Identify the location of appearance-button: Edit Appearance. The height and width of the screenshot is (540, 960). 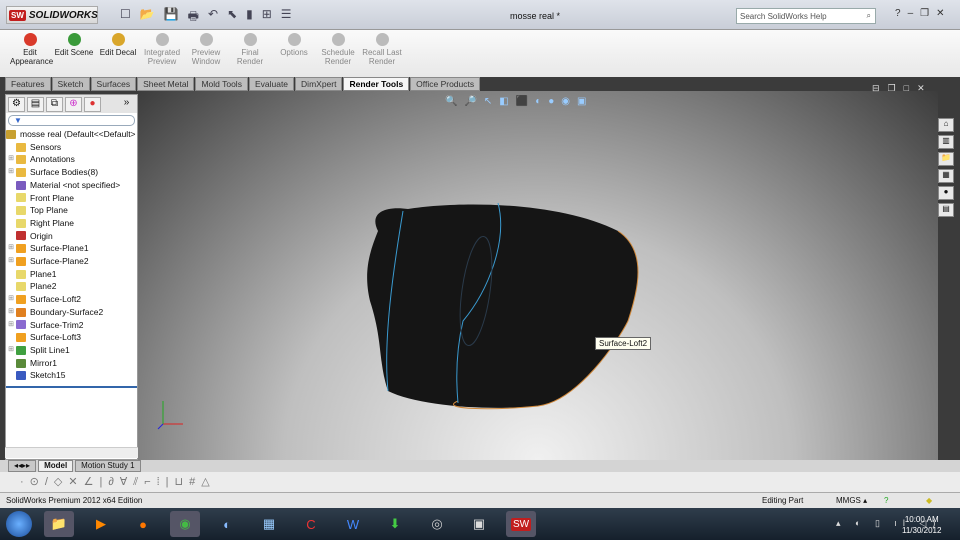
(31, 53).